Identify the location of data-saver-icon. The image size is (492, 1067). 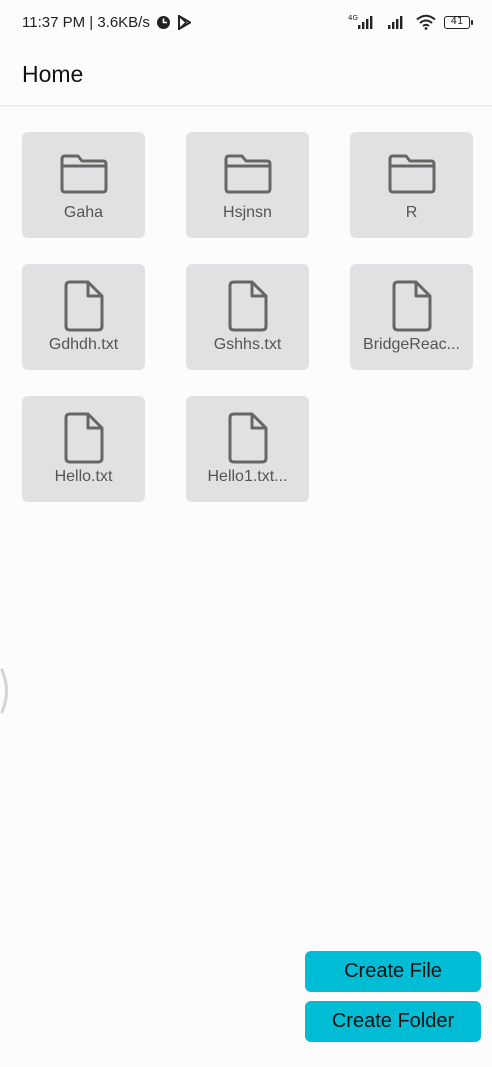
(163, 22).